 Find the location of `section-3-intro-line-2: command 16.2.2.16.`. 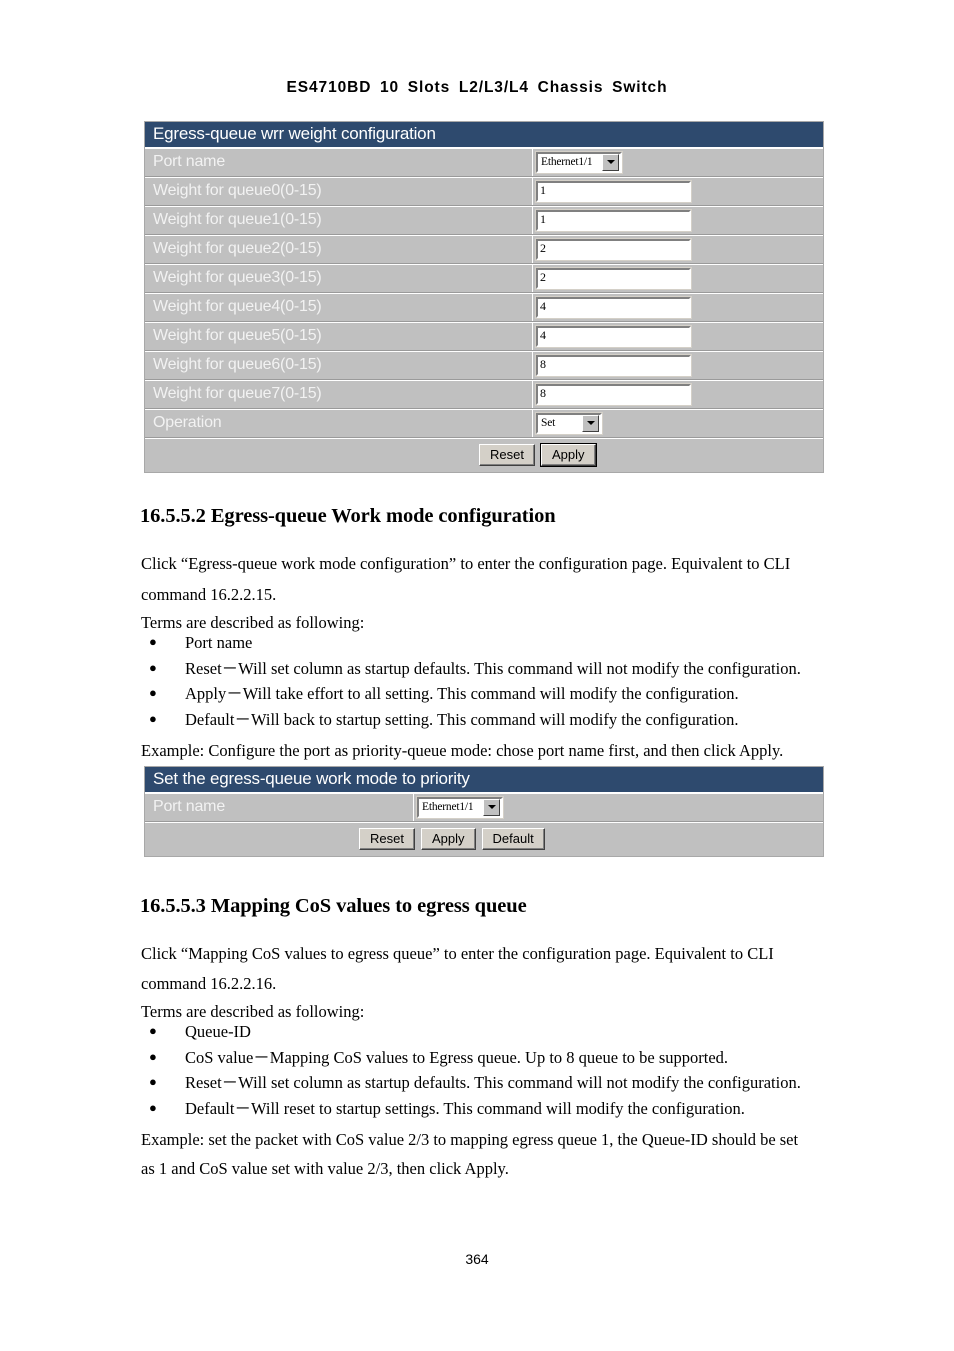

section-3-intro-line-2: command 16.2.2.16. is located at coordinates (209, 983).